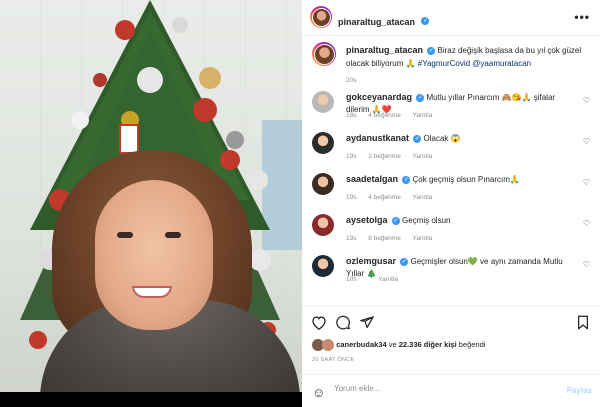 This screenshot has height=407, width=600. I want to click on comment-input, so click(444, 388).